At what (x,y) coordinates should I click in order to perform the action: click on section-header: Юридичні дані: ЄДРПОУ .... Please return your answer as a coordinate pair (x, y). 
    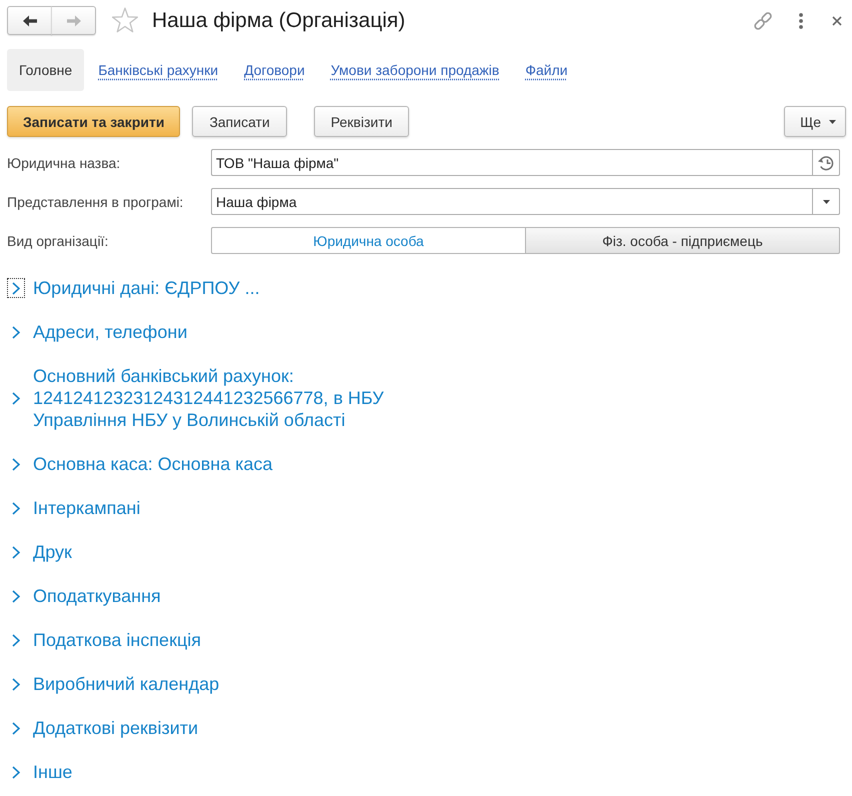
    Looking at the image, I should click on (133, 288).